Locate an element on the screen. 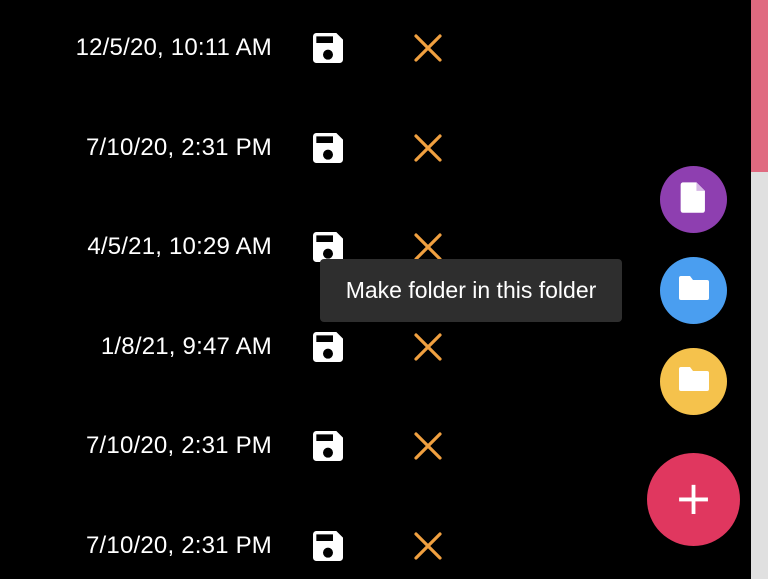  plus-icon: + is located at coordinates (693, 497).